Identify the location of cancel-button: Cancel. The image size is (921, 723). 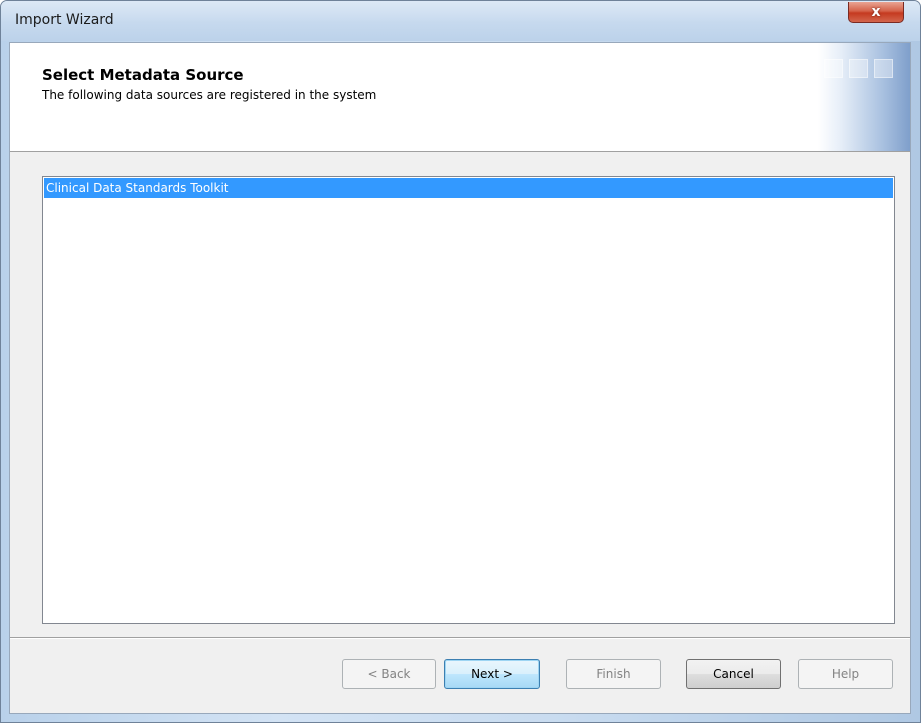
(733, 674).